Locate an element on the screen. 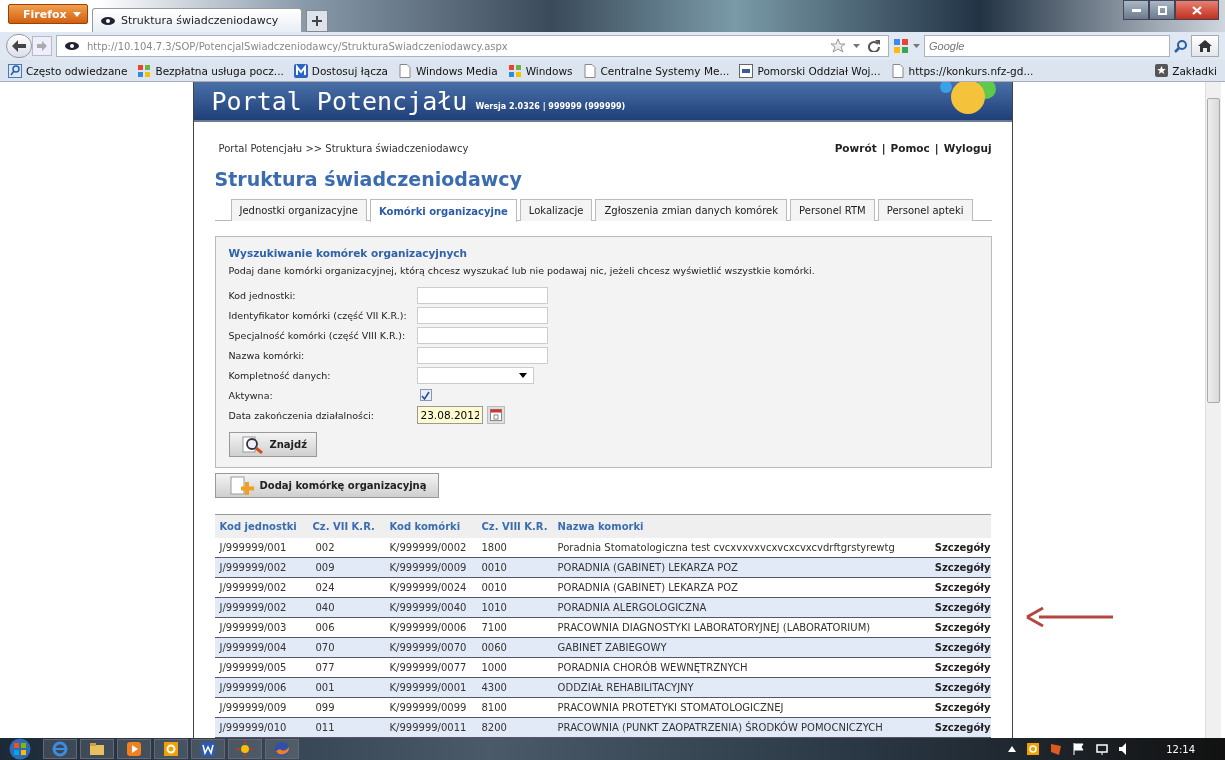  column-header: Cz. VII K.R. is located at coordinates (346, 526).